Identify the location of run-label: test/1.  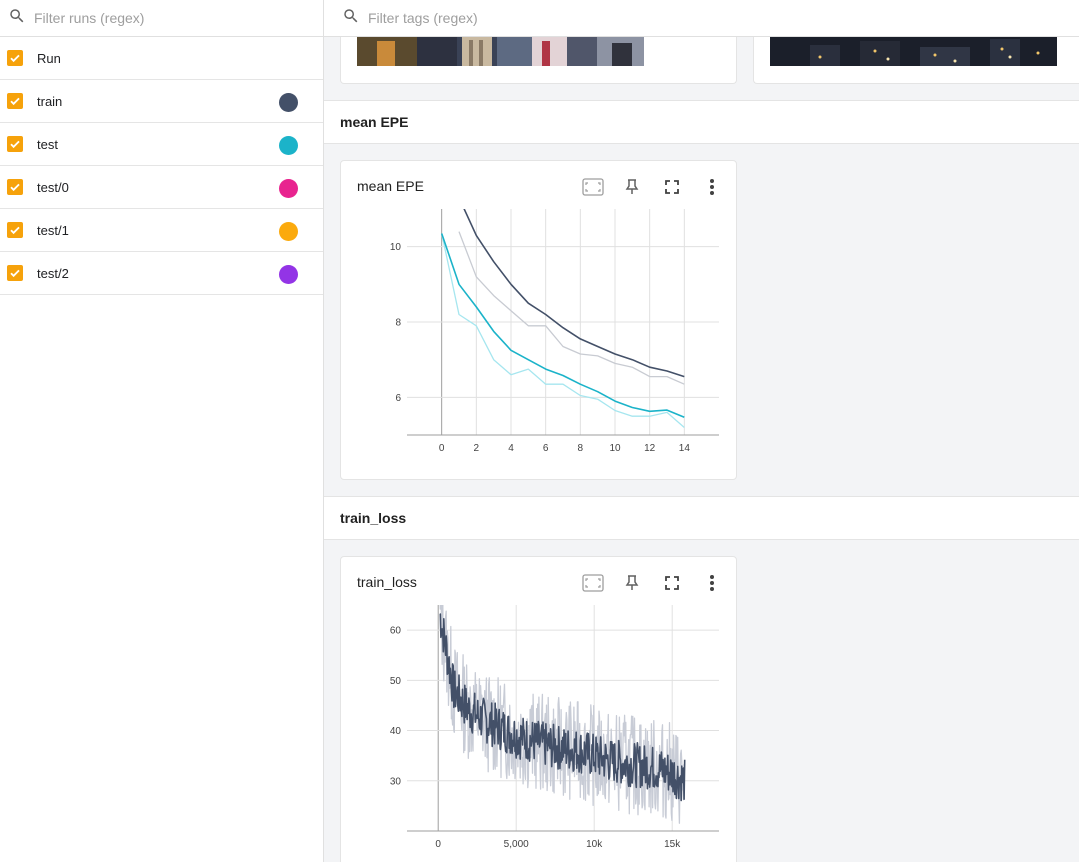
(53, 230).